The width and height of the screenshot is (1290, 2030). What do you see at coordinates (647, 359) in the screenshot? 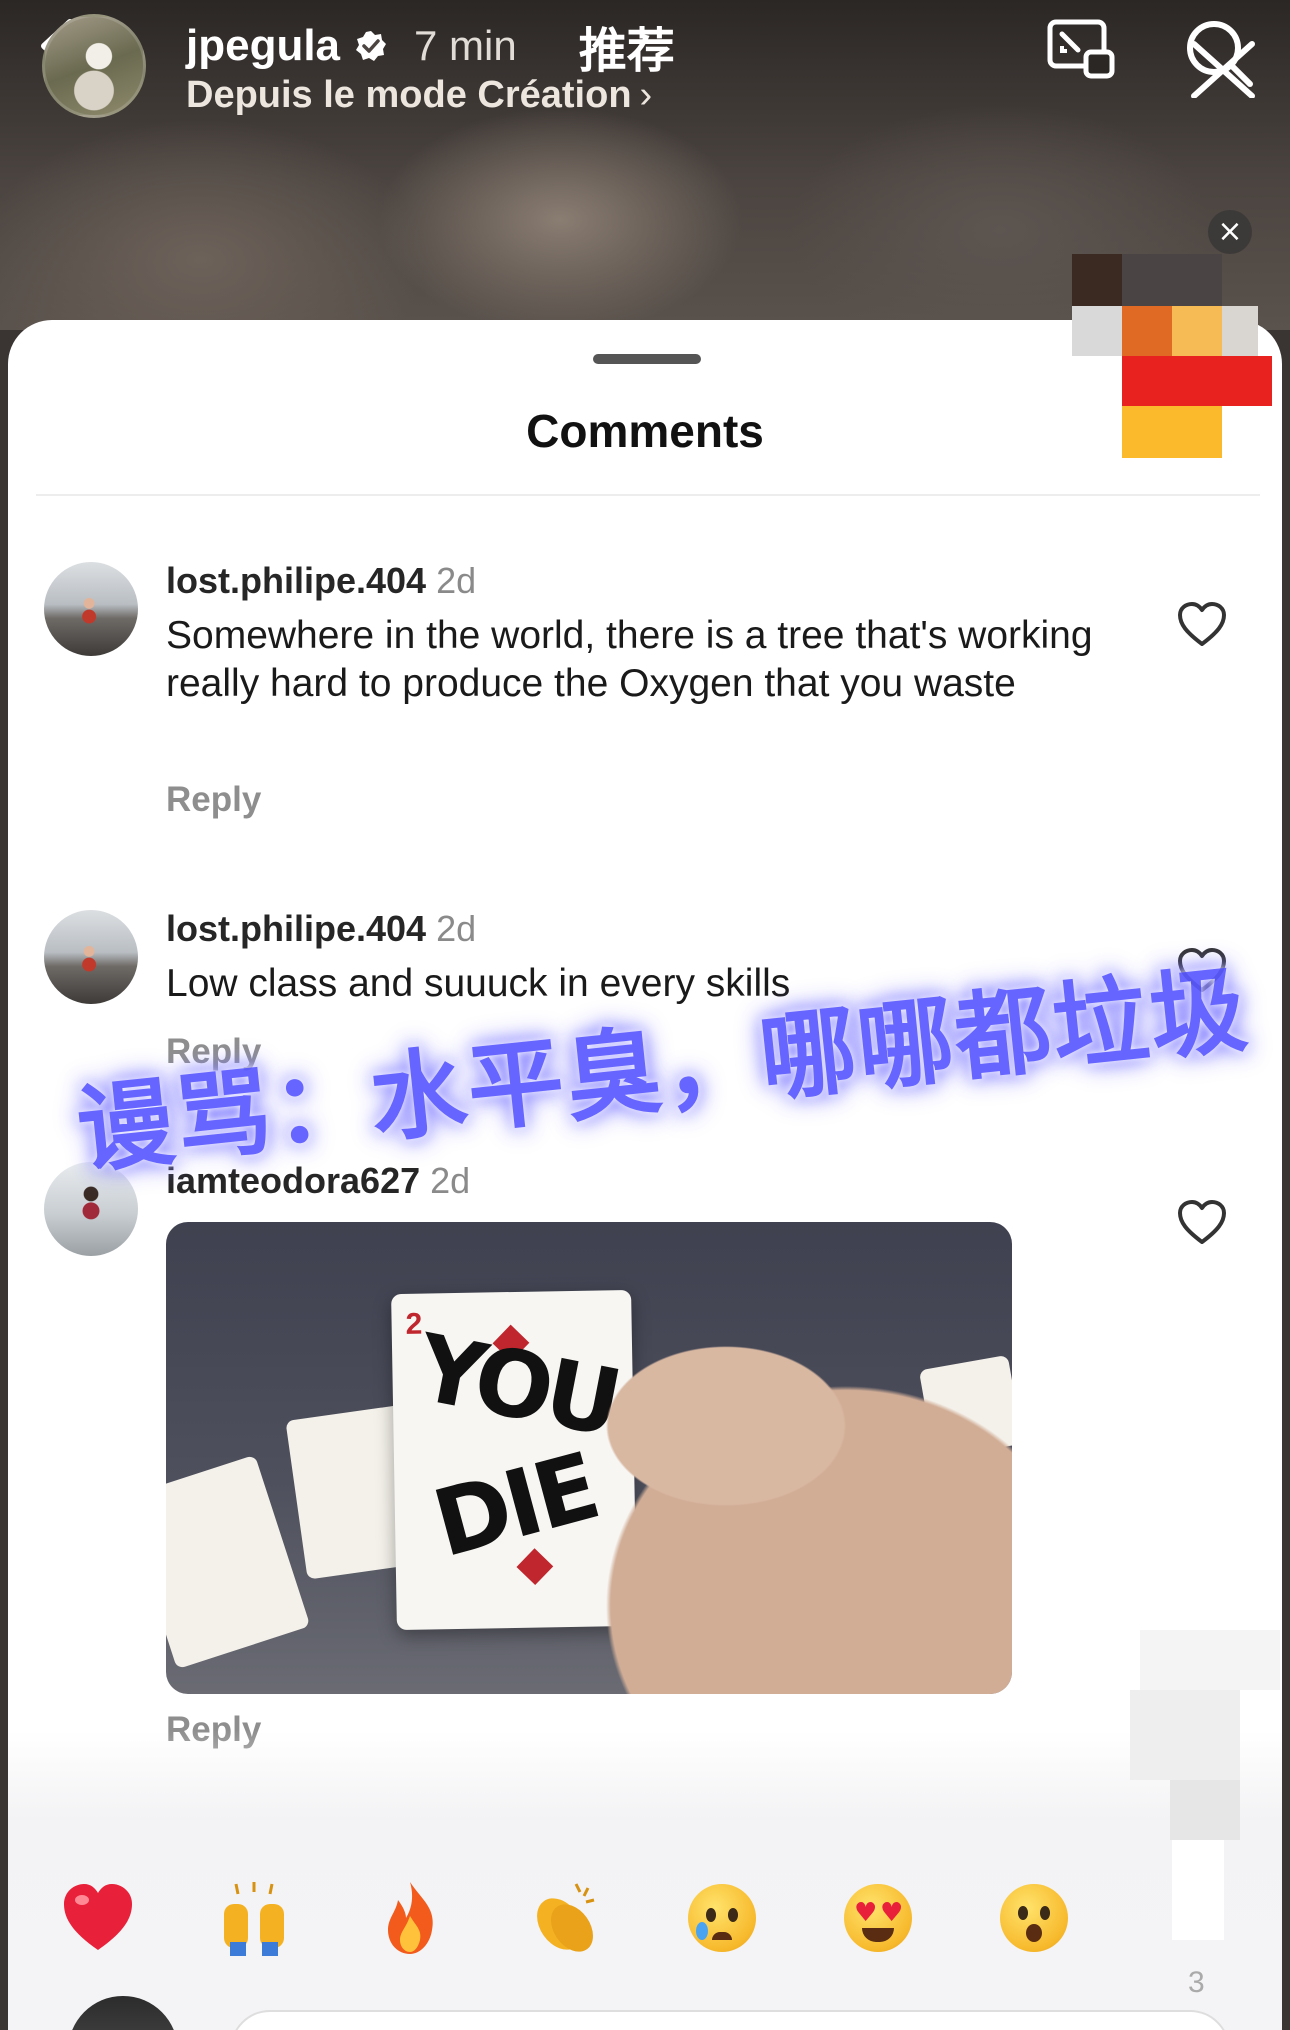
I see `sheet-drag-handle` at bounding box center [647, 359].